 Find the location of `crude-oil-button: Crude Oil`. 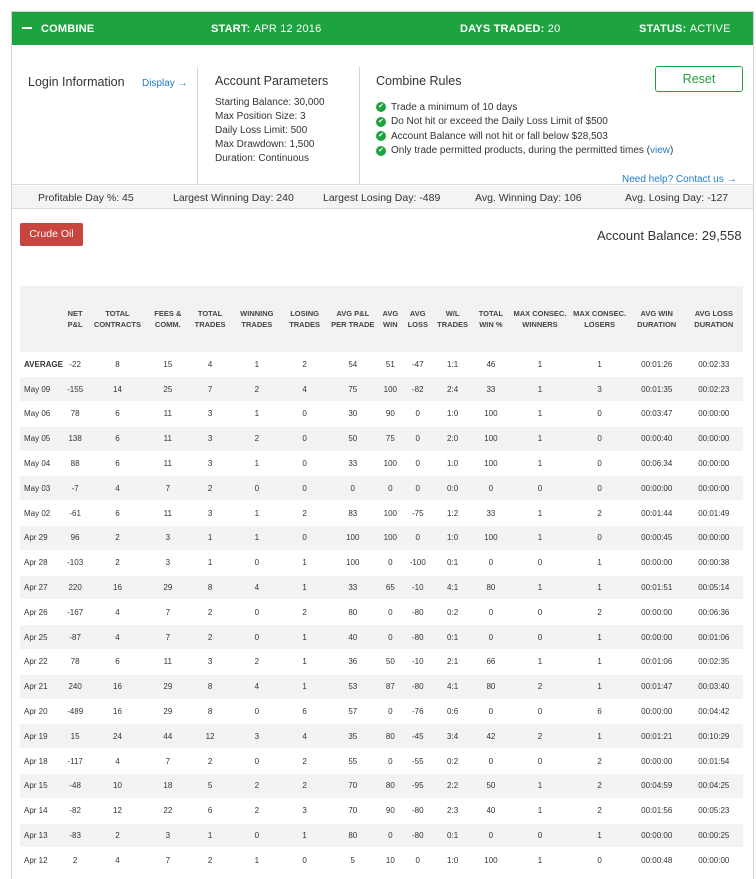

crude-oil-button: Crude Oil is located at coordinates (51, 234).